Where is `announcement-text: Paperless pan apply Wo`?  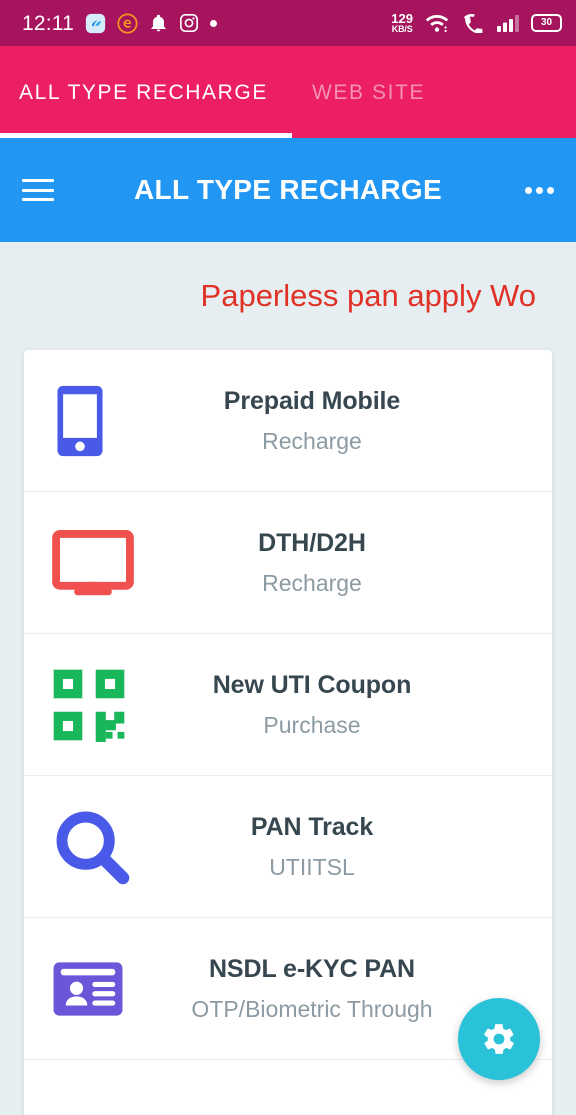 announcement-text: Paperless pan apply Wo is located at coordinates (368, 295).